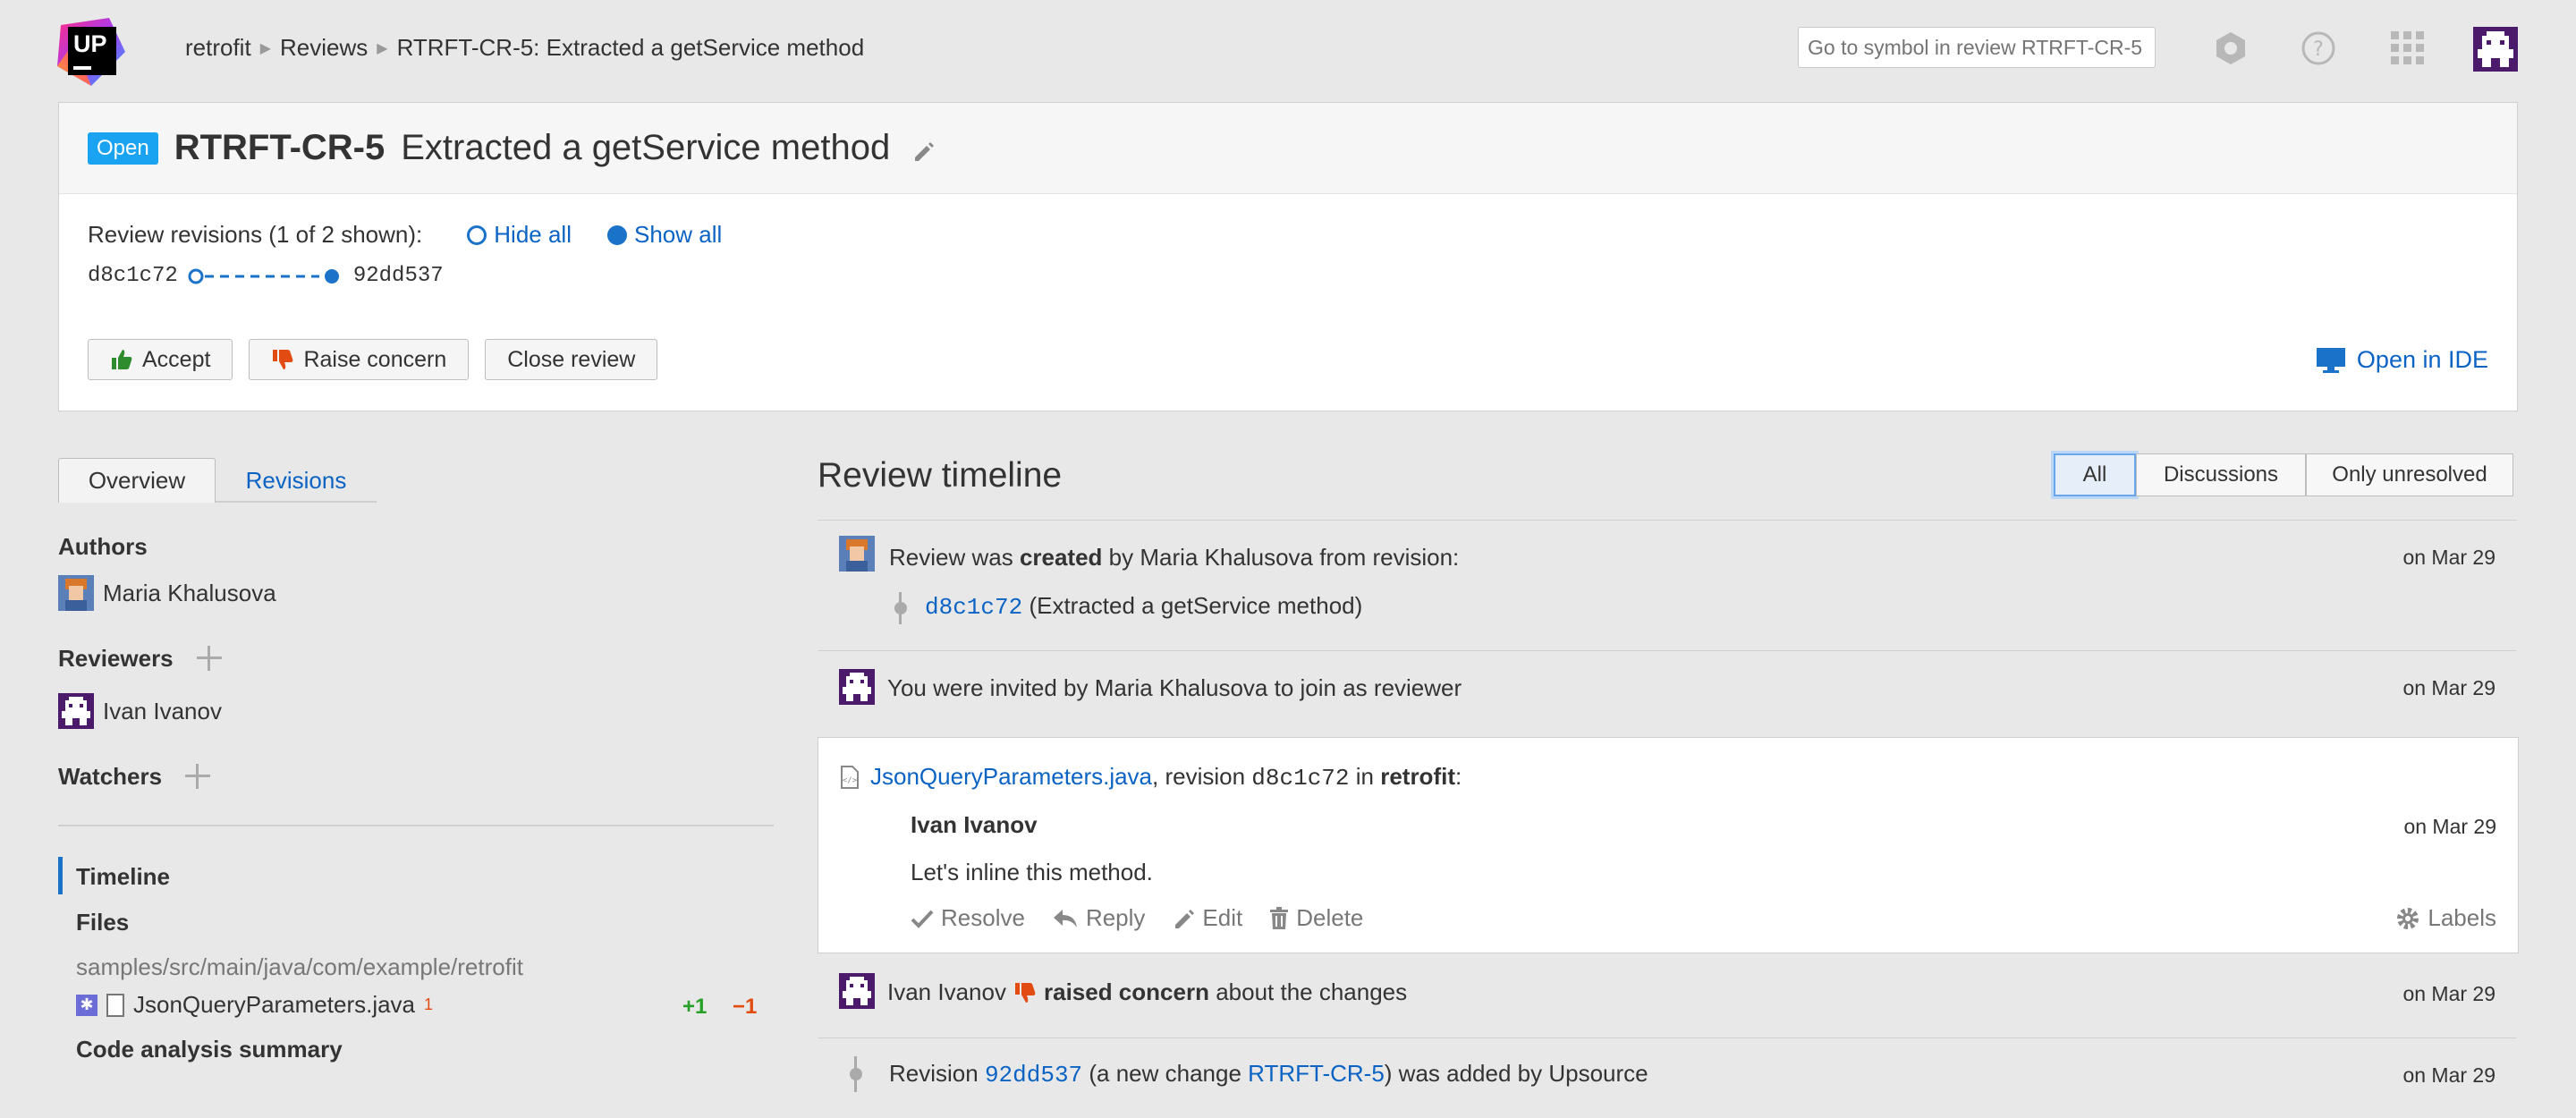 The width and height of the screenshot is (2576, 1118). I want to click on lines-added: +1, so click(695, 1007).